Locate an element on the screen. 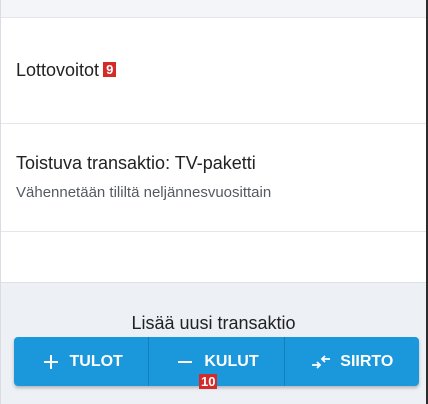 This screenshot has height=404, width=428. list-item-title-text: Lottovoitot is located at coordinates (58, 70).